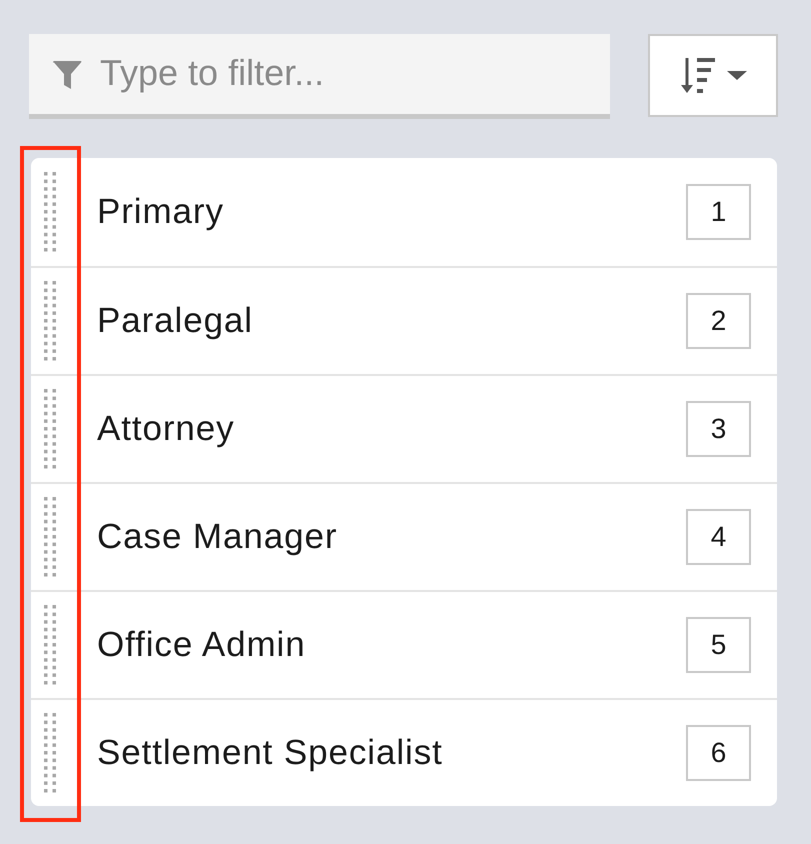 This screenshot has height=844, width=811. Describe the element at coordinates (718, 537) in the screenshot. I see `order-field: 4` at that location.